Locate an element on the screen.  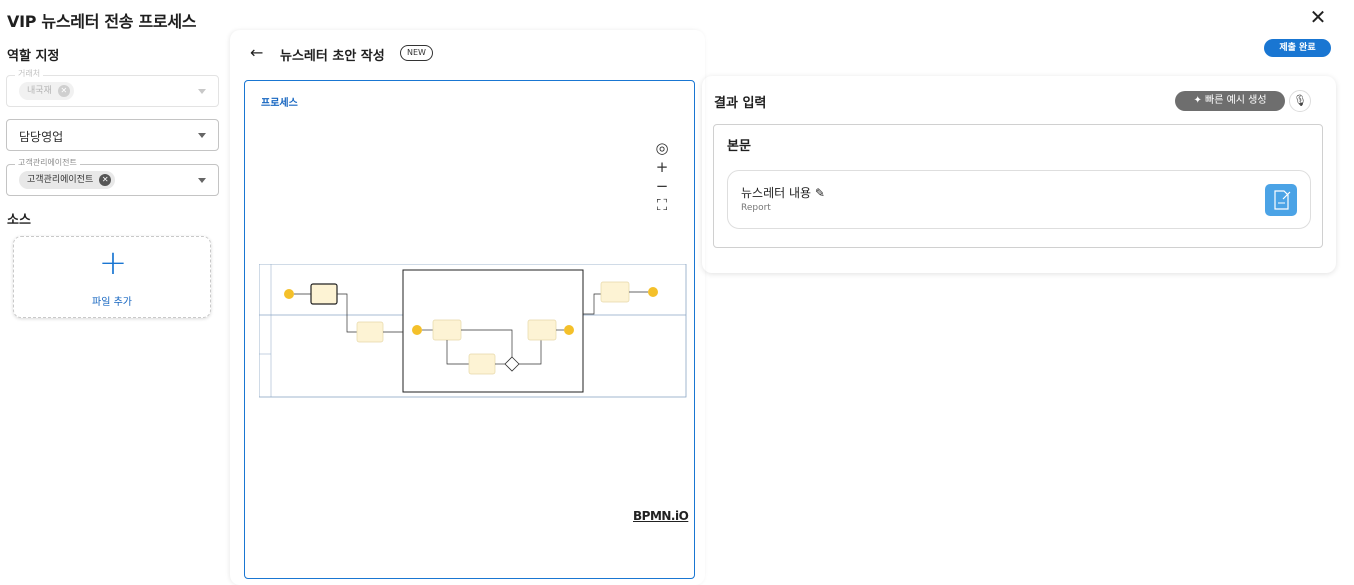
close-icon: ✕ is located at coordinates (1318, 17).